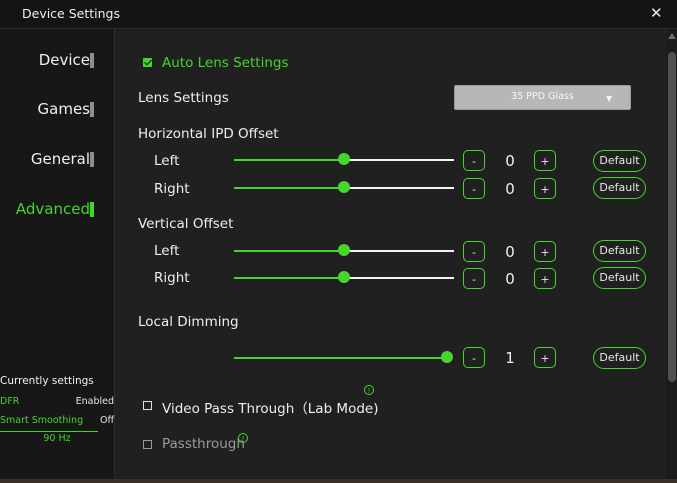 The height and width of the screenshot is (483, 677). I want to click on vertical-right-default-button: Default, so click(619, 278).